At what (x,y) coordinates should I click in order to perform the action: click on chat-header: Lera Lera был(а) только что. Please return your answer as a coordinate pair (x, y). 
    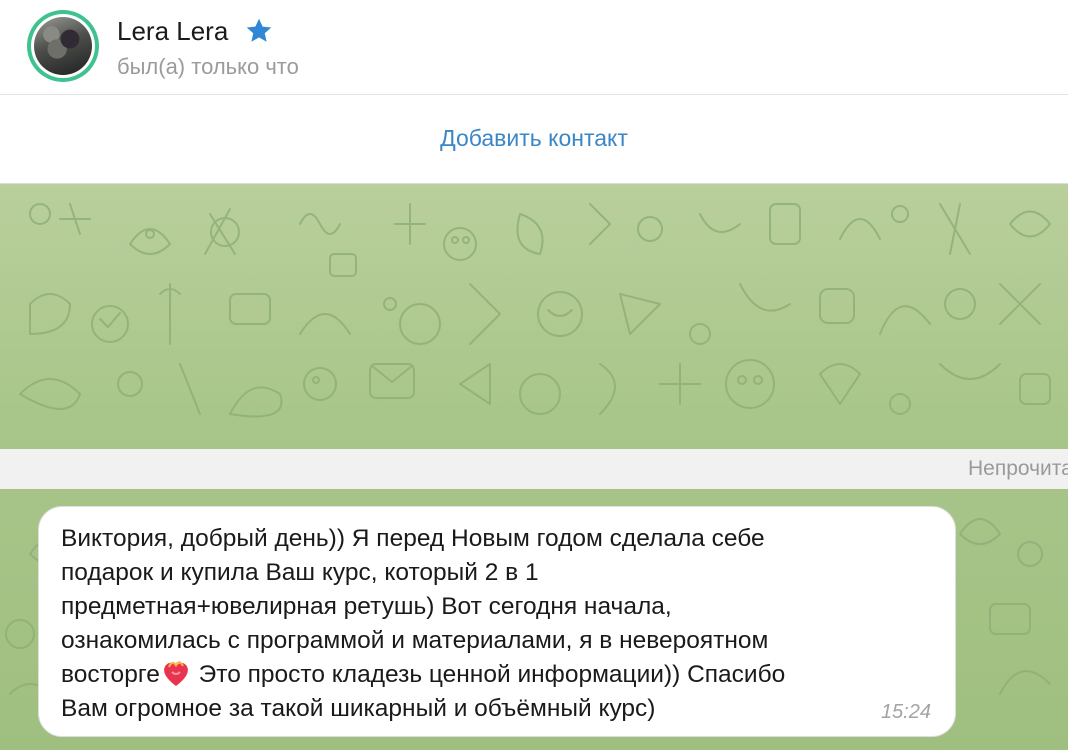
    Looking at the image, I should click on (534, 47).